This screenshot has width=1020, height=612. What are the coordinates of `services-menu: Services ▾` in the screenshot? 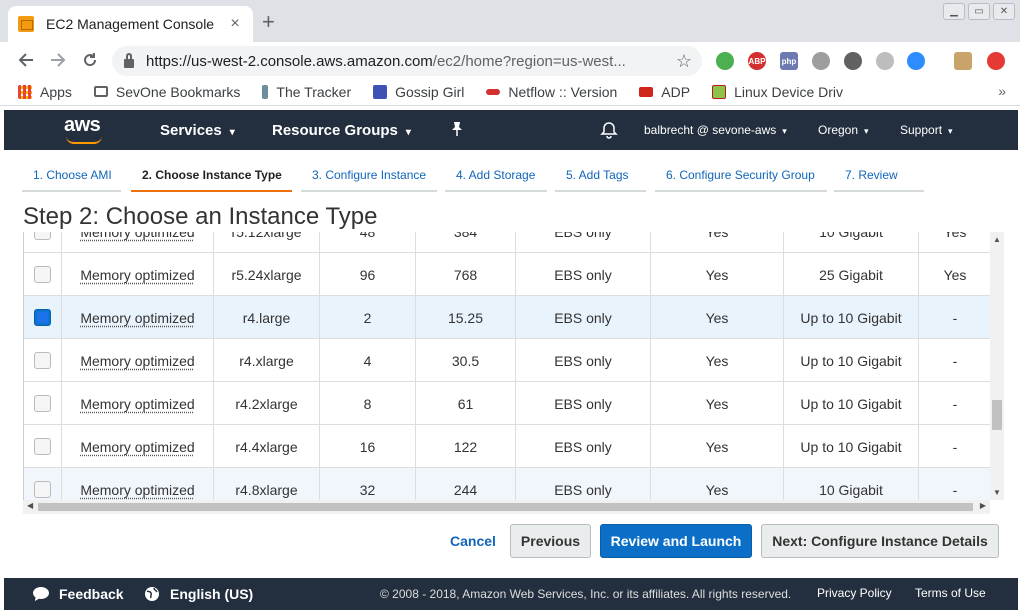 It's located at (197, 130).